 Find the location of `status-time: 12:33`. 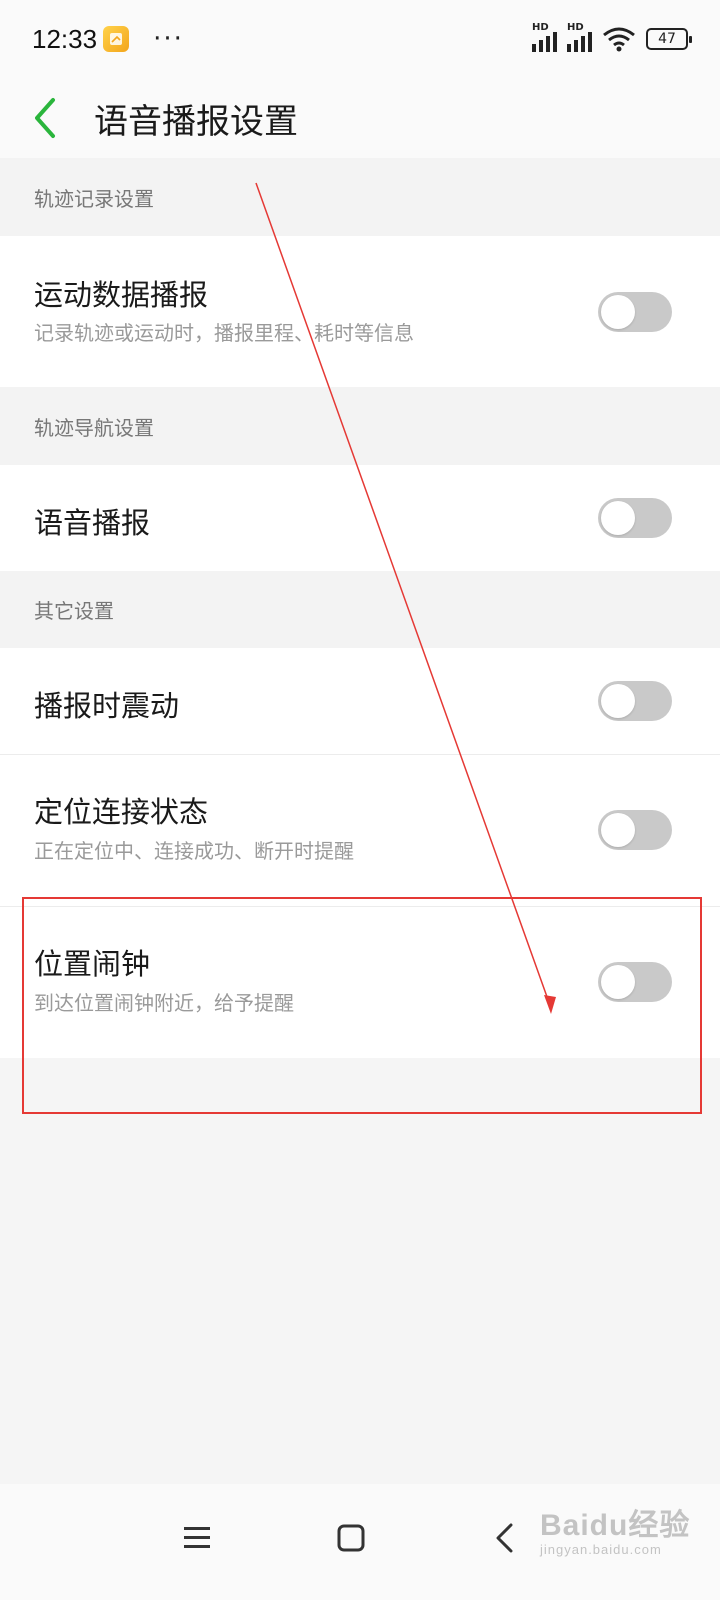

status-time: 12:33 is located at coordinates (65, 38).